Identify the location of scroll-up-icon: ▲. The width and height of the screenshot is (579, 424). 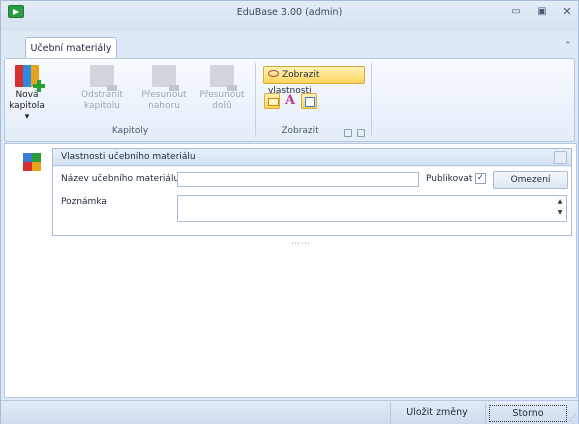
(560, 201).